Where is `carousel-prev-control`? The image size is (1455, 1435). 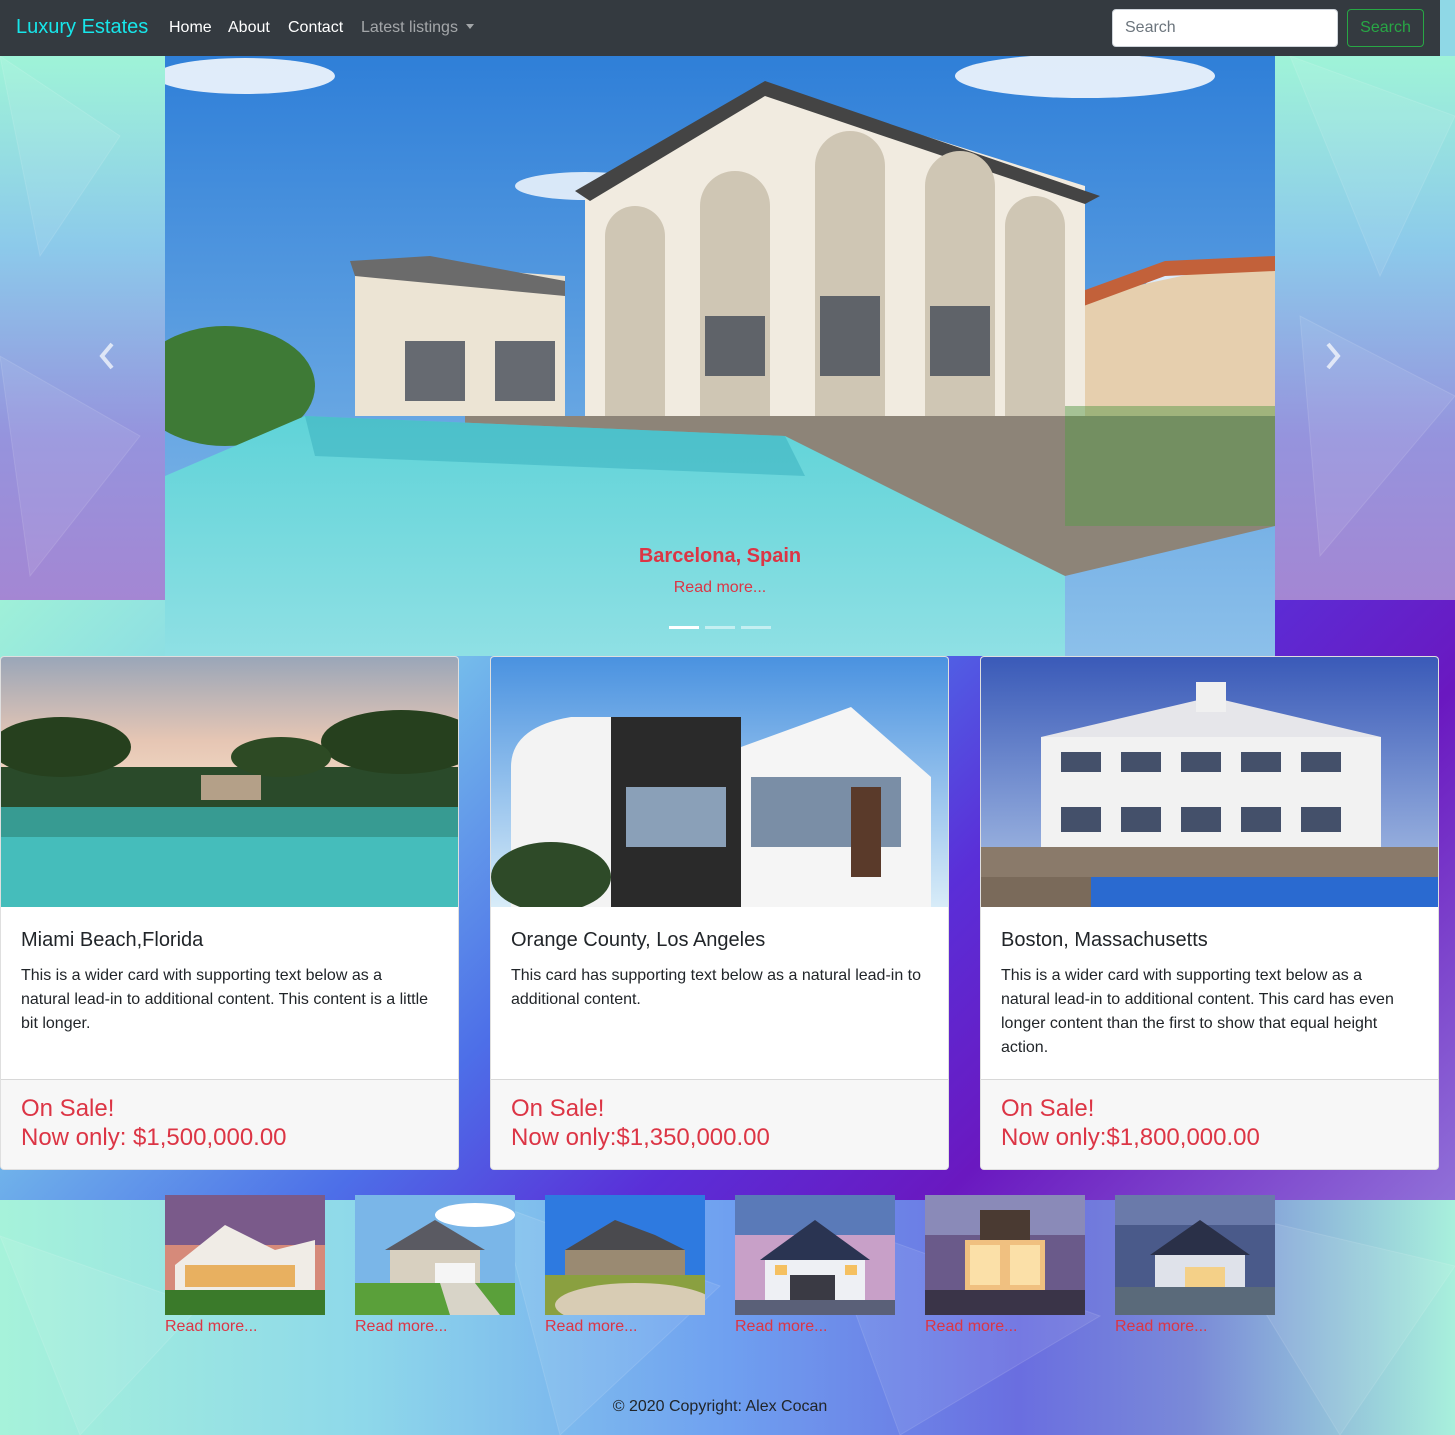 carousel-prev-control is located at coordinates (108, 356).